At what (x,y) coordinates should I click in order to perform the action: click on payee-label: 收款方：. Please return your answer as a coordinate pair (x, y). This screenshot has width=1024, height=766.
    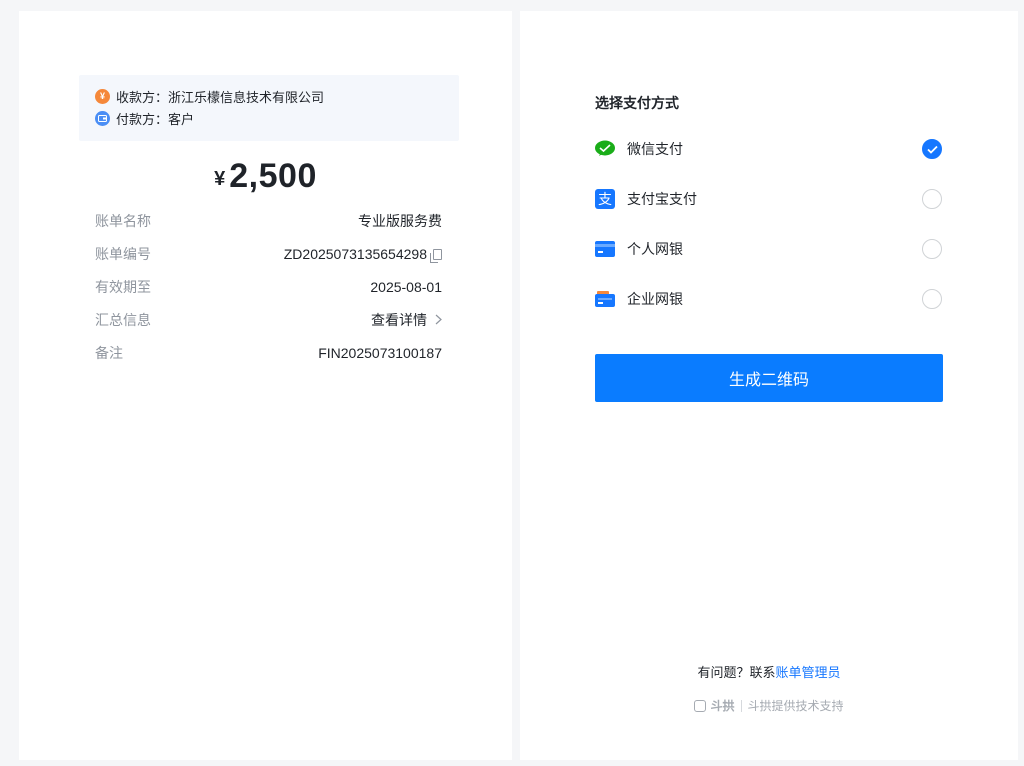
    Looking at the image, I should click on (142, 97).